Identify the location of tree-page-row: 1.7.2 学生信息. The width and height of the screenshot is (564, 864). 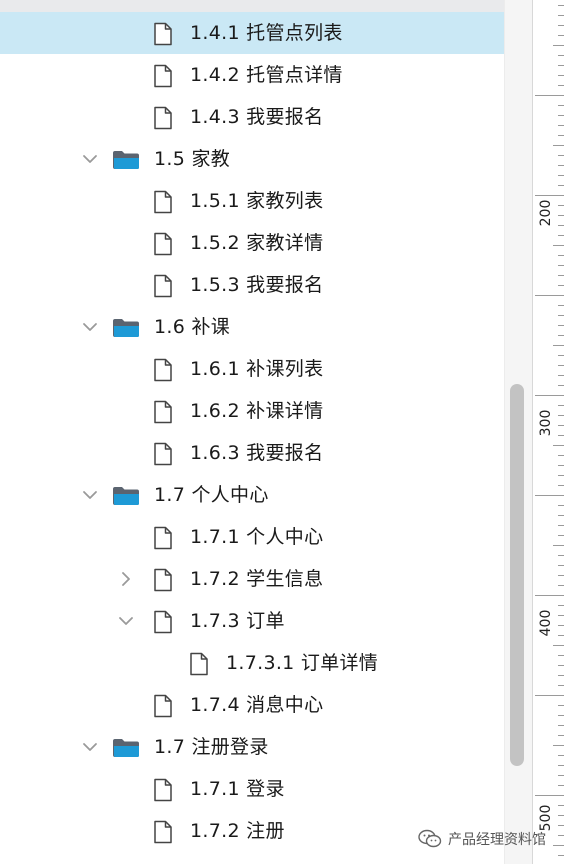
(252, 579).